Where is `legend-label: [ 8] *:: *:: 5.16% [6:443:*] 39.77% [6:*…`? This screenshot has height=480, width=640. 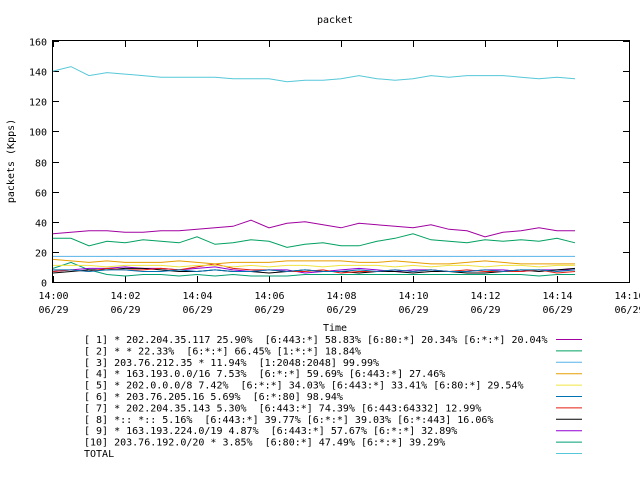 legend-label: [ 8] *:: *:: 5.16% [6:443:*] 39.77% [6:*… is located at coordinates (288, 420).